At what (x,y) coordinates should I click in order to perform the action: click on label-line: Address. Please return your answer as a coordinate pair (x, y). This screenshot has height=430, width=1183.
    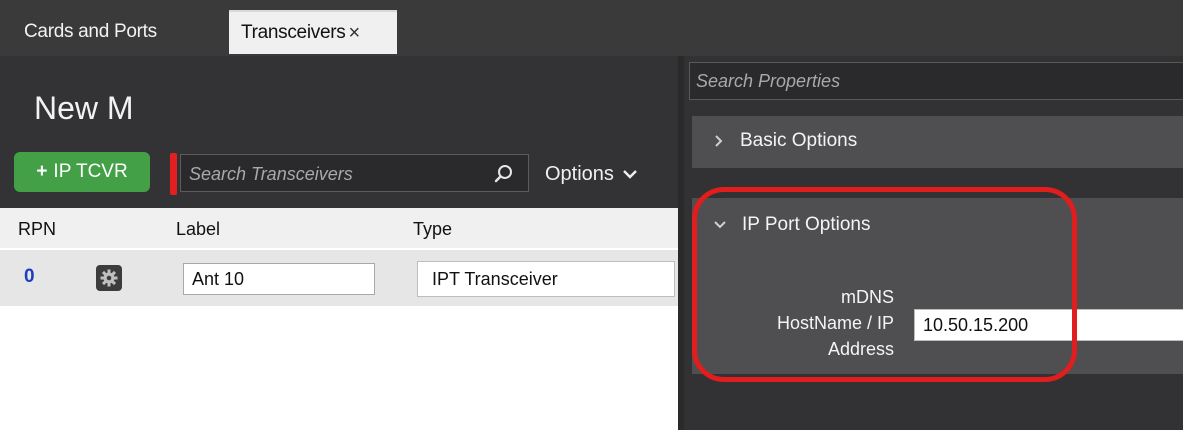
    Looking at the image, I should click on (860, 349).